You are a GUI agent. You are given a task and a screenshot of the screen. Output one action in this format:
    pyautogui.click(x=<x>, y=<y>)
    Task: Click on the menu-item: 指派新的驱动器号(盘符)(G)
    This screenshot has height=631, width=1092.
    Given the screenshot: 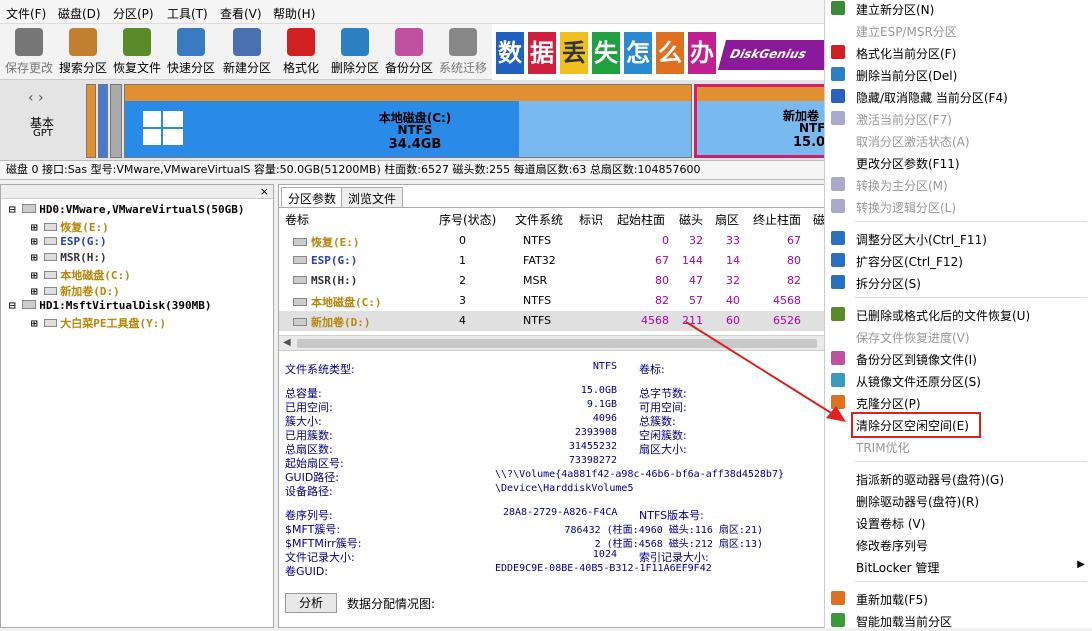 What is the action you would take?
    pyautogui.click(x=958, y=478)
    